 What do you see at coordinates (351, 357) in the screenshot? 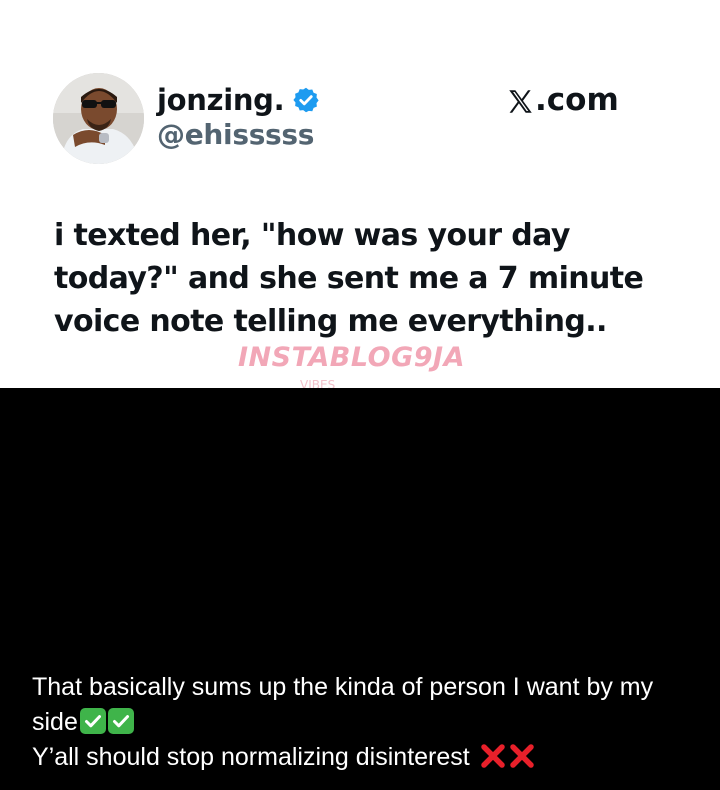
I see `watermark: INSTABLOG9JA` at bounding box center [351, 357].